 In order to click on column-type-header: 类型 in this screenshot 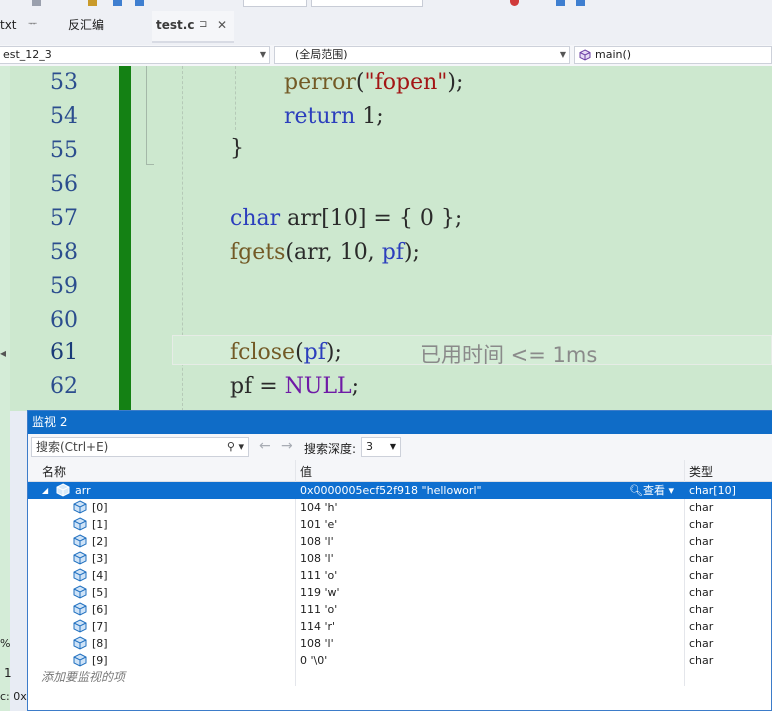, I will do `click(701, 471)`.